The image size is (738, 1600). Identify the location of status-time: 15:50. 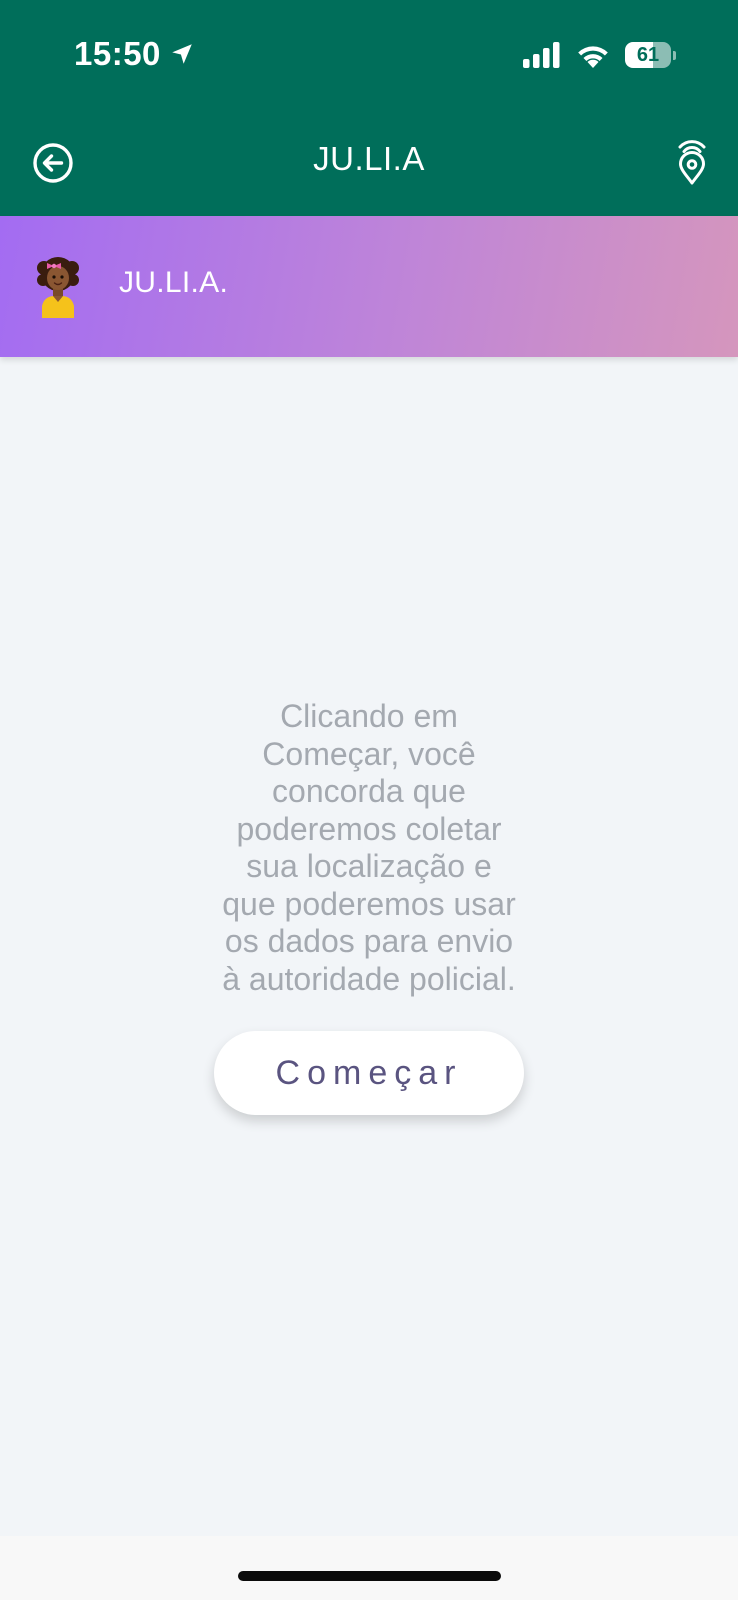
(117, 53).